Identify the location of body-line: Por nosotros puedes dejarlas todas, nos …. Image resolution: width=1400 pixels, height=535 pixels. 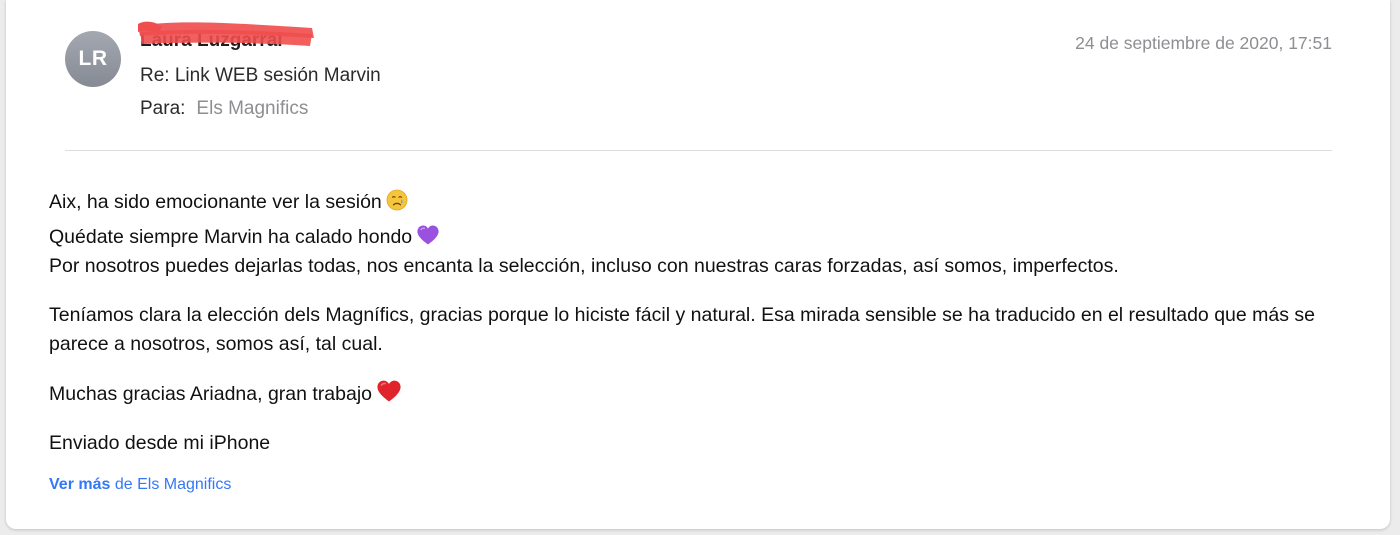
(584, 266).